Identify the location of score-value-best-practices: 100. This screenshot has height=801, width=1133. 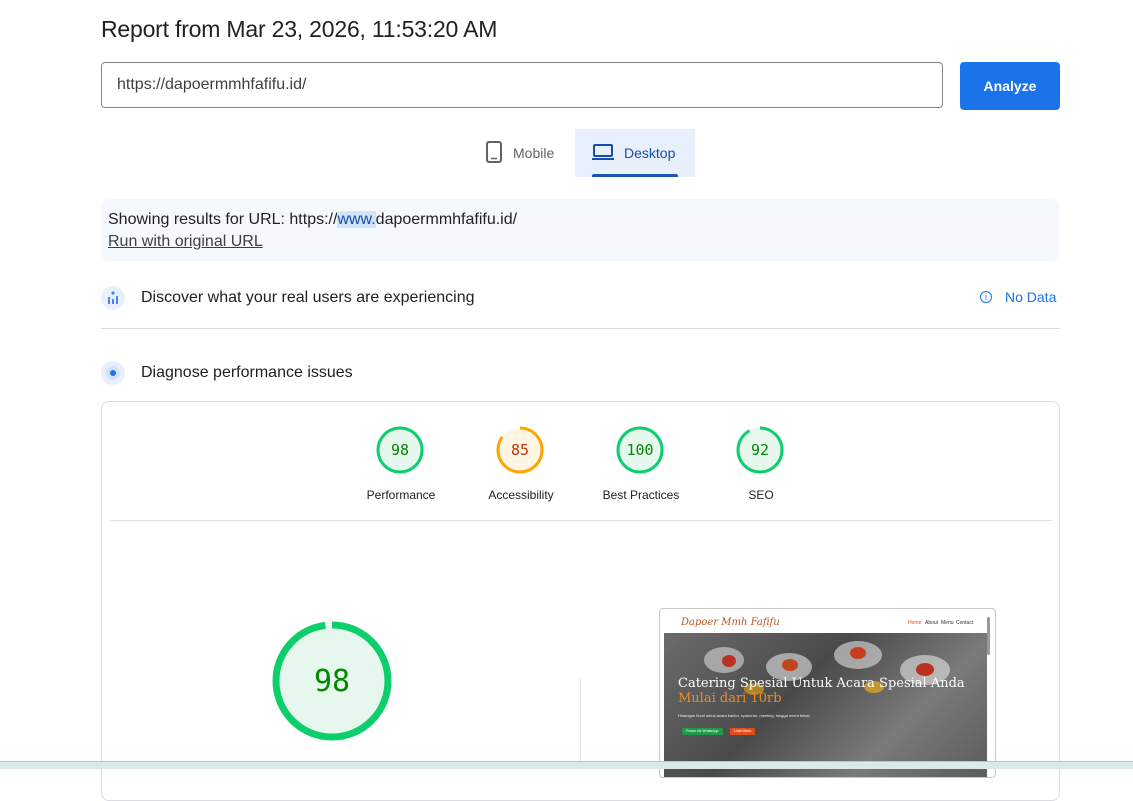
(639, 450).